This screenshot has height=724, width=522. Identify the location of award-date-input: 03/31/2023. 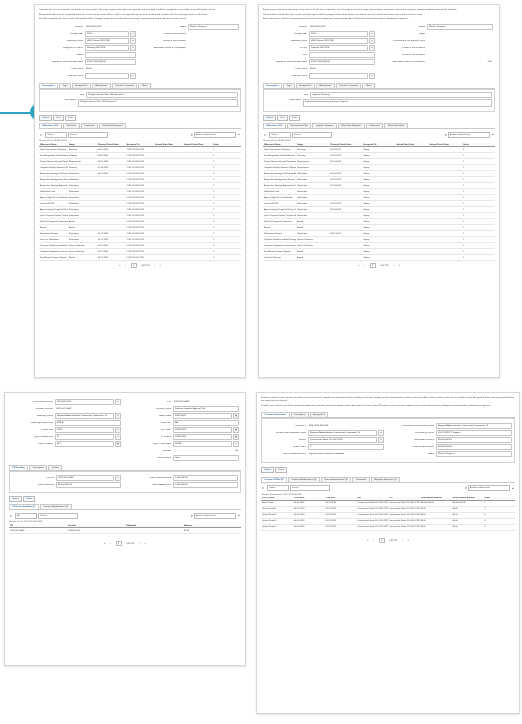
(202, 416).